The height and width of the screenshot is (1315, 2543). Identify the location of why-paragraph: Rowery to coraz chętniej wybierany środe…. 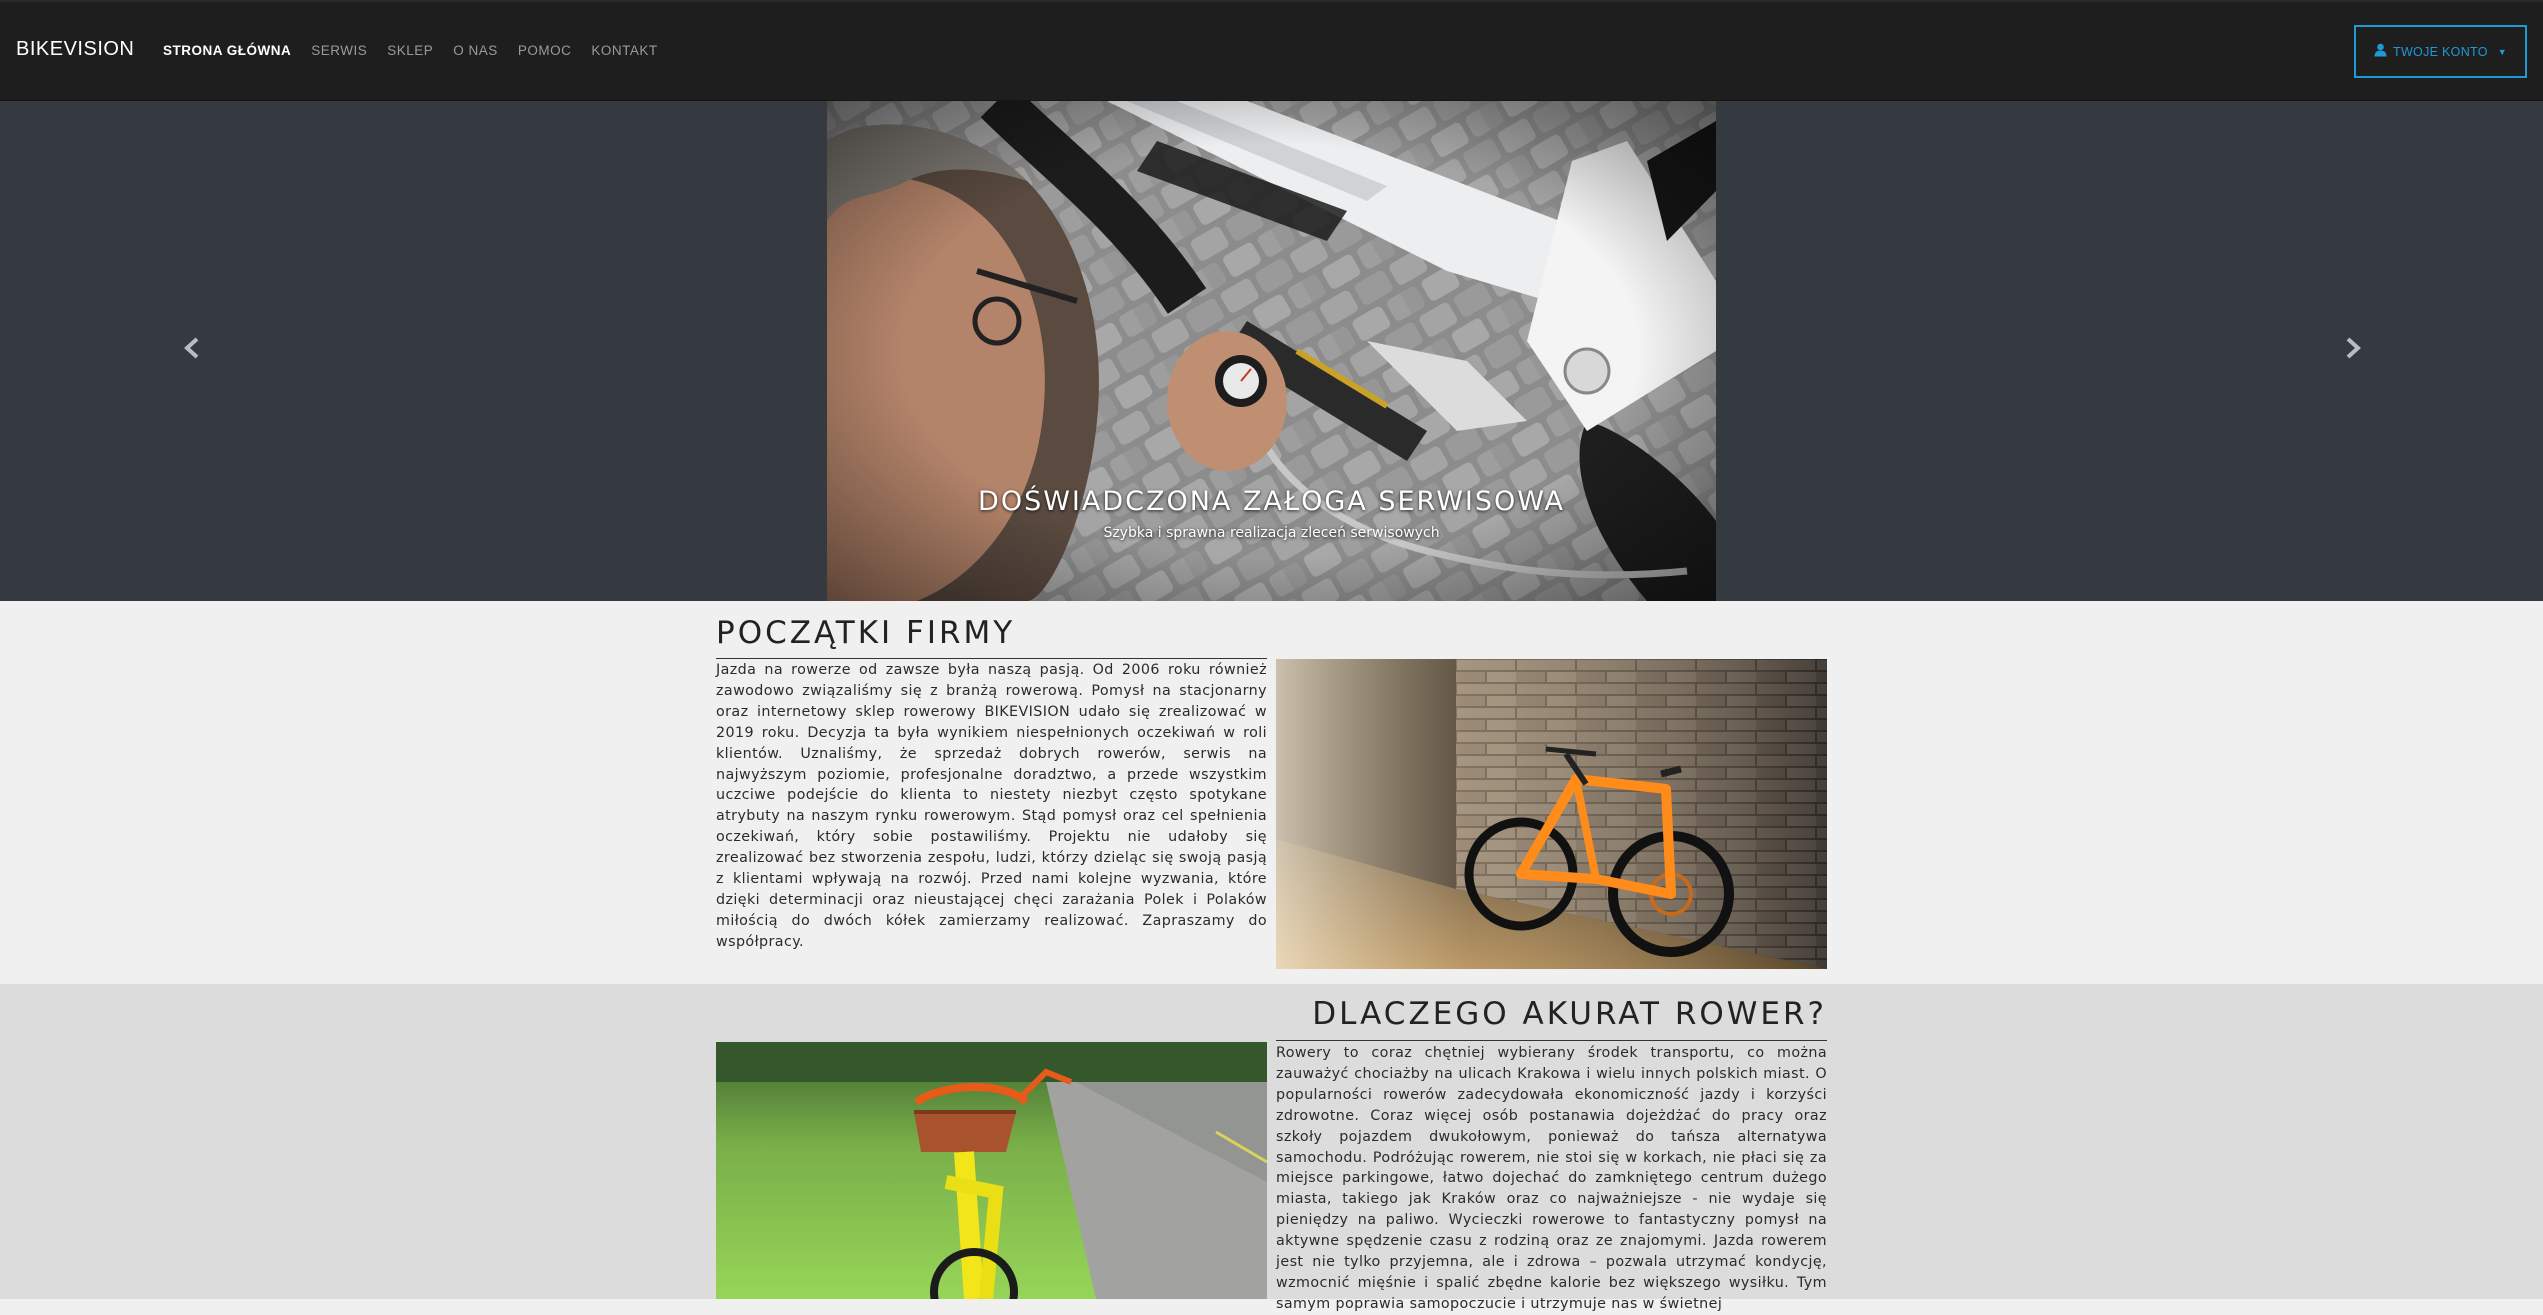
(1551, 1178).